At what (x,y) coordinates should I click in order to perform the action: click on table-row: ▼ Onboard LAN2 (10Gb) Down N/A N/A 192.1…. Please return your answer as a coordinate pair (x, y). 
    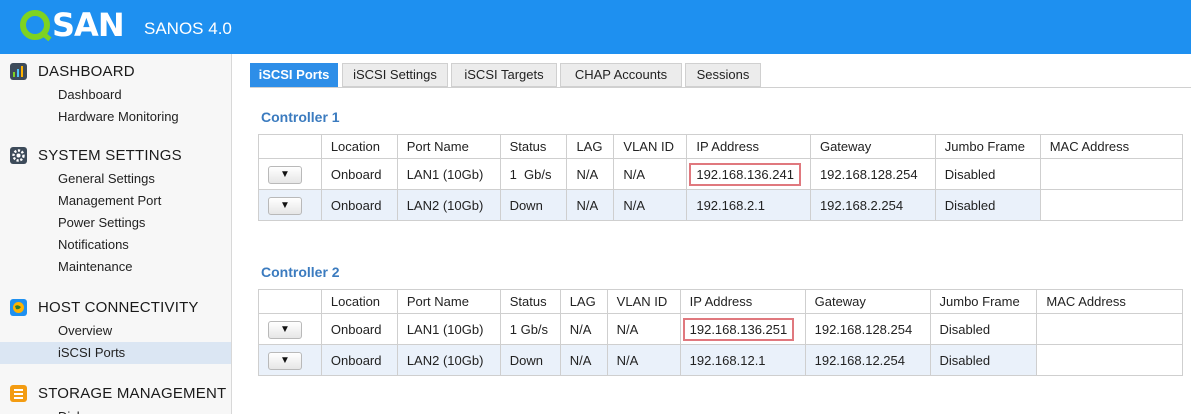
    Looking at the image, I should click on (721, 205).